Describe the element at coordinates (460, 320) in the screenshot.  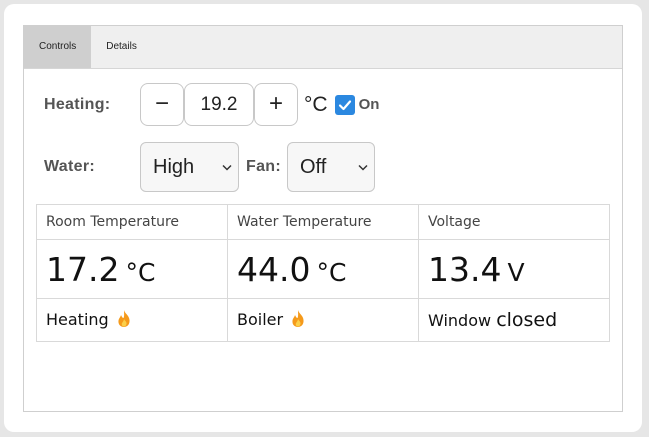
I see `window-status-text: Window` at that location.